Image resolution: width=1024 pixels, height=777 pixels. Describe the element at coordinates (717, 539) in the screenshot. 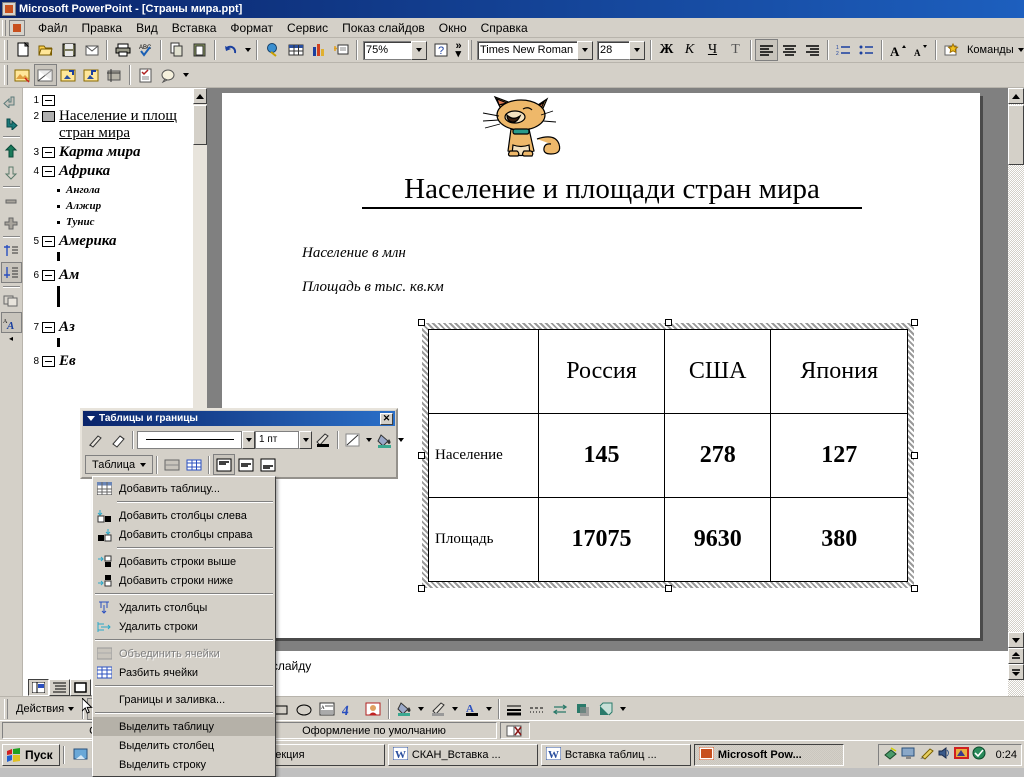

I see `table-cell-area-usa: 9630` at that location.